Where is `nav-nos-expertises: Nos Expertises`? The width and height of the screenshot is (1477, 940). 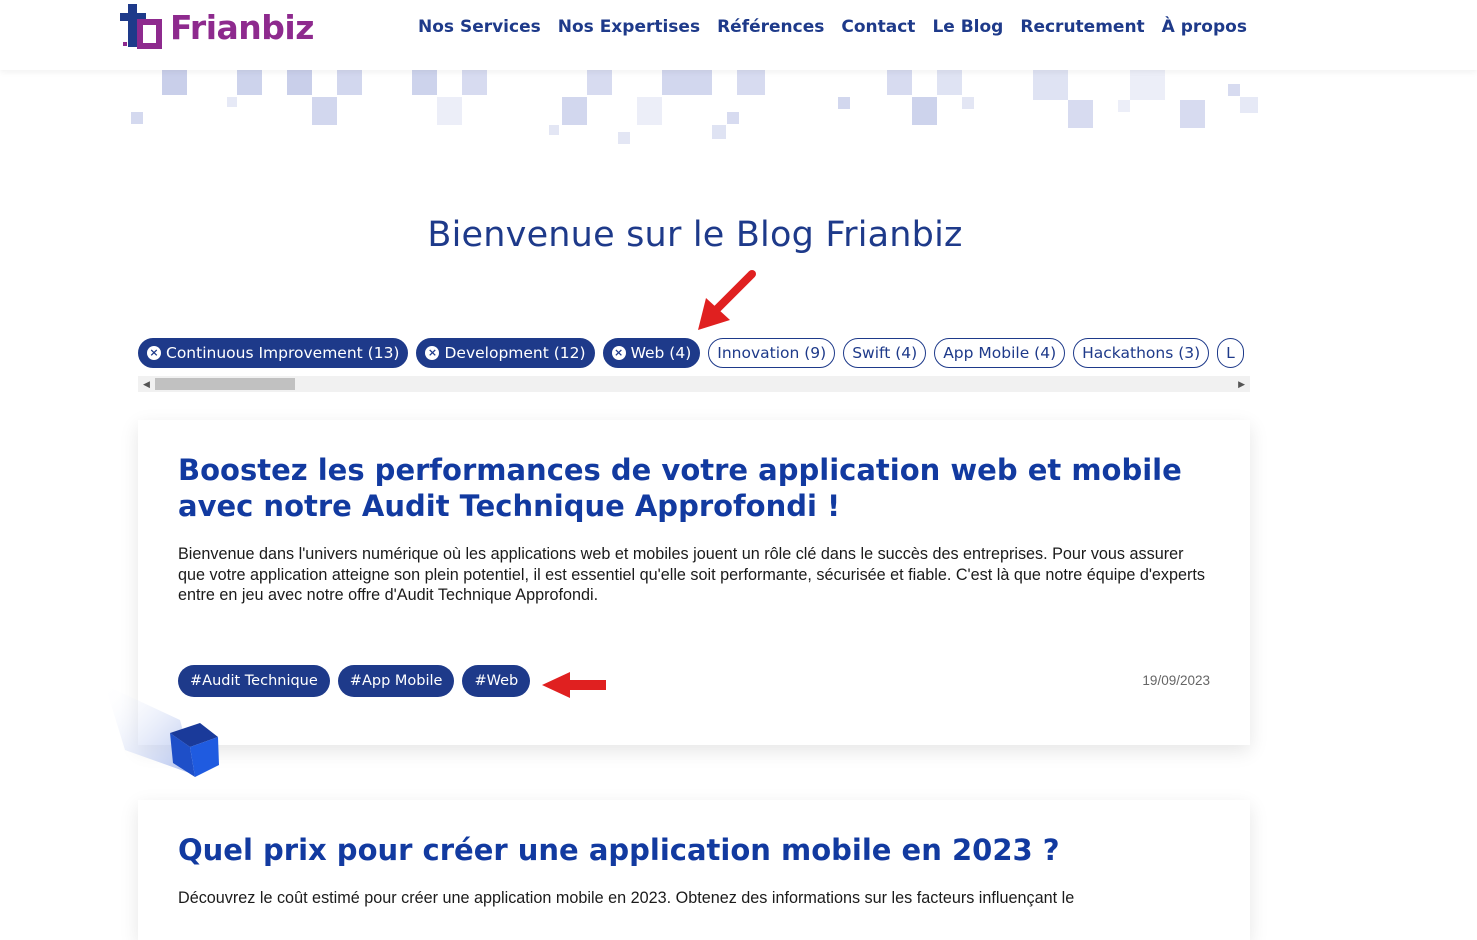
nav-nos-expertises: Nos Expertises is located at coordinates (629, 27).